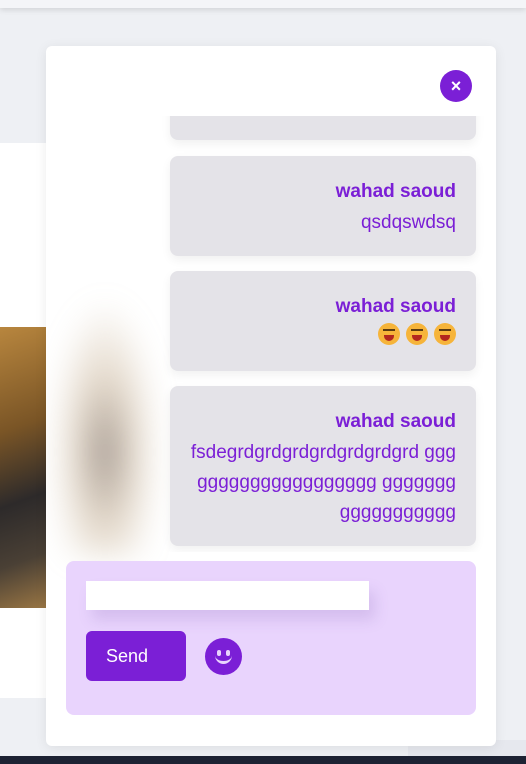 This screenshot has height=764, width=526. Describe the element at coordinates (227, 595) in the screenshot. I see `message-input` at that location.